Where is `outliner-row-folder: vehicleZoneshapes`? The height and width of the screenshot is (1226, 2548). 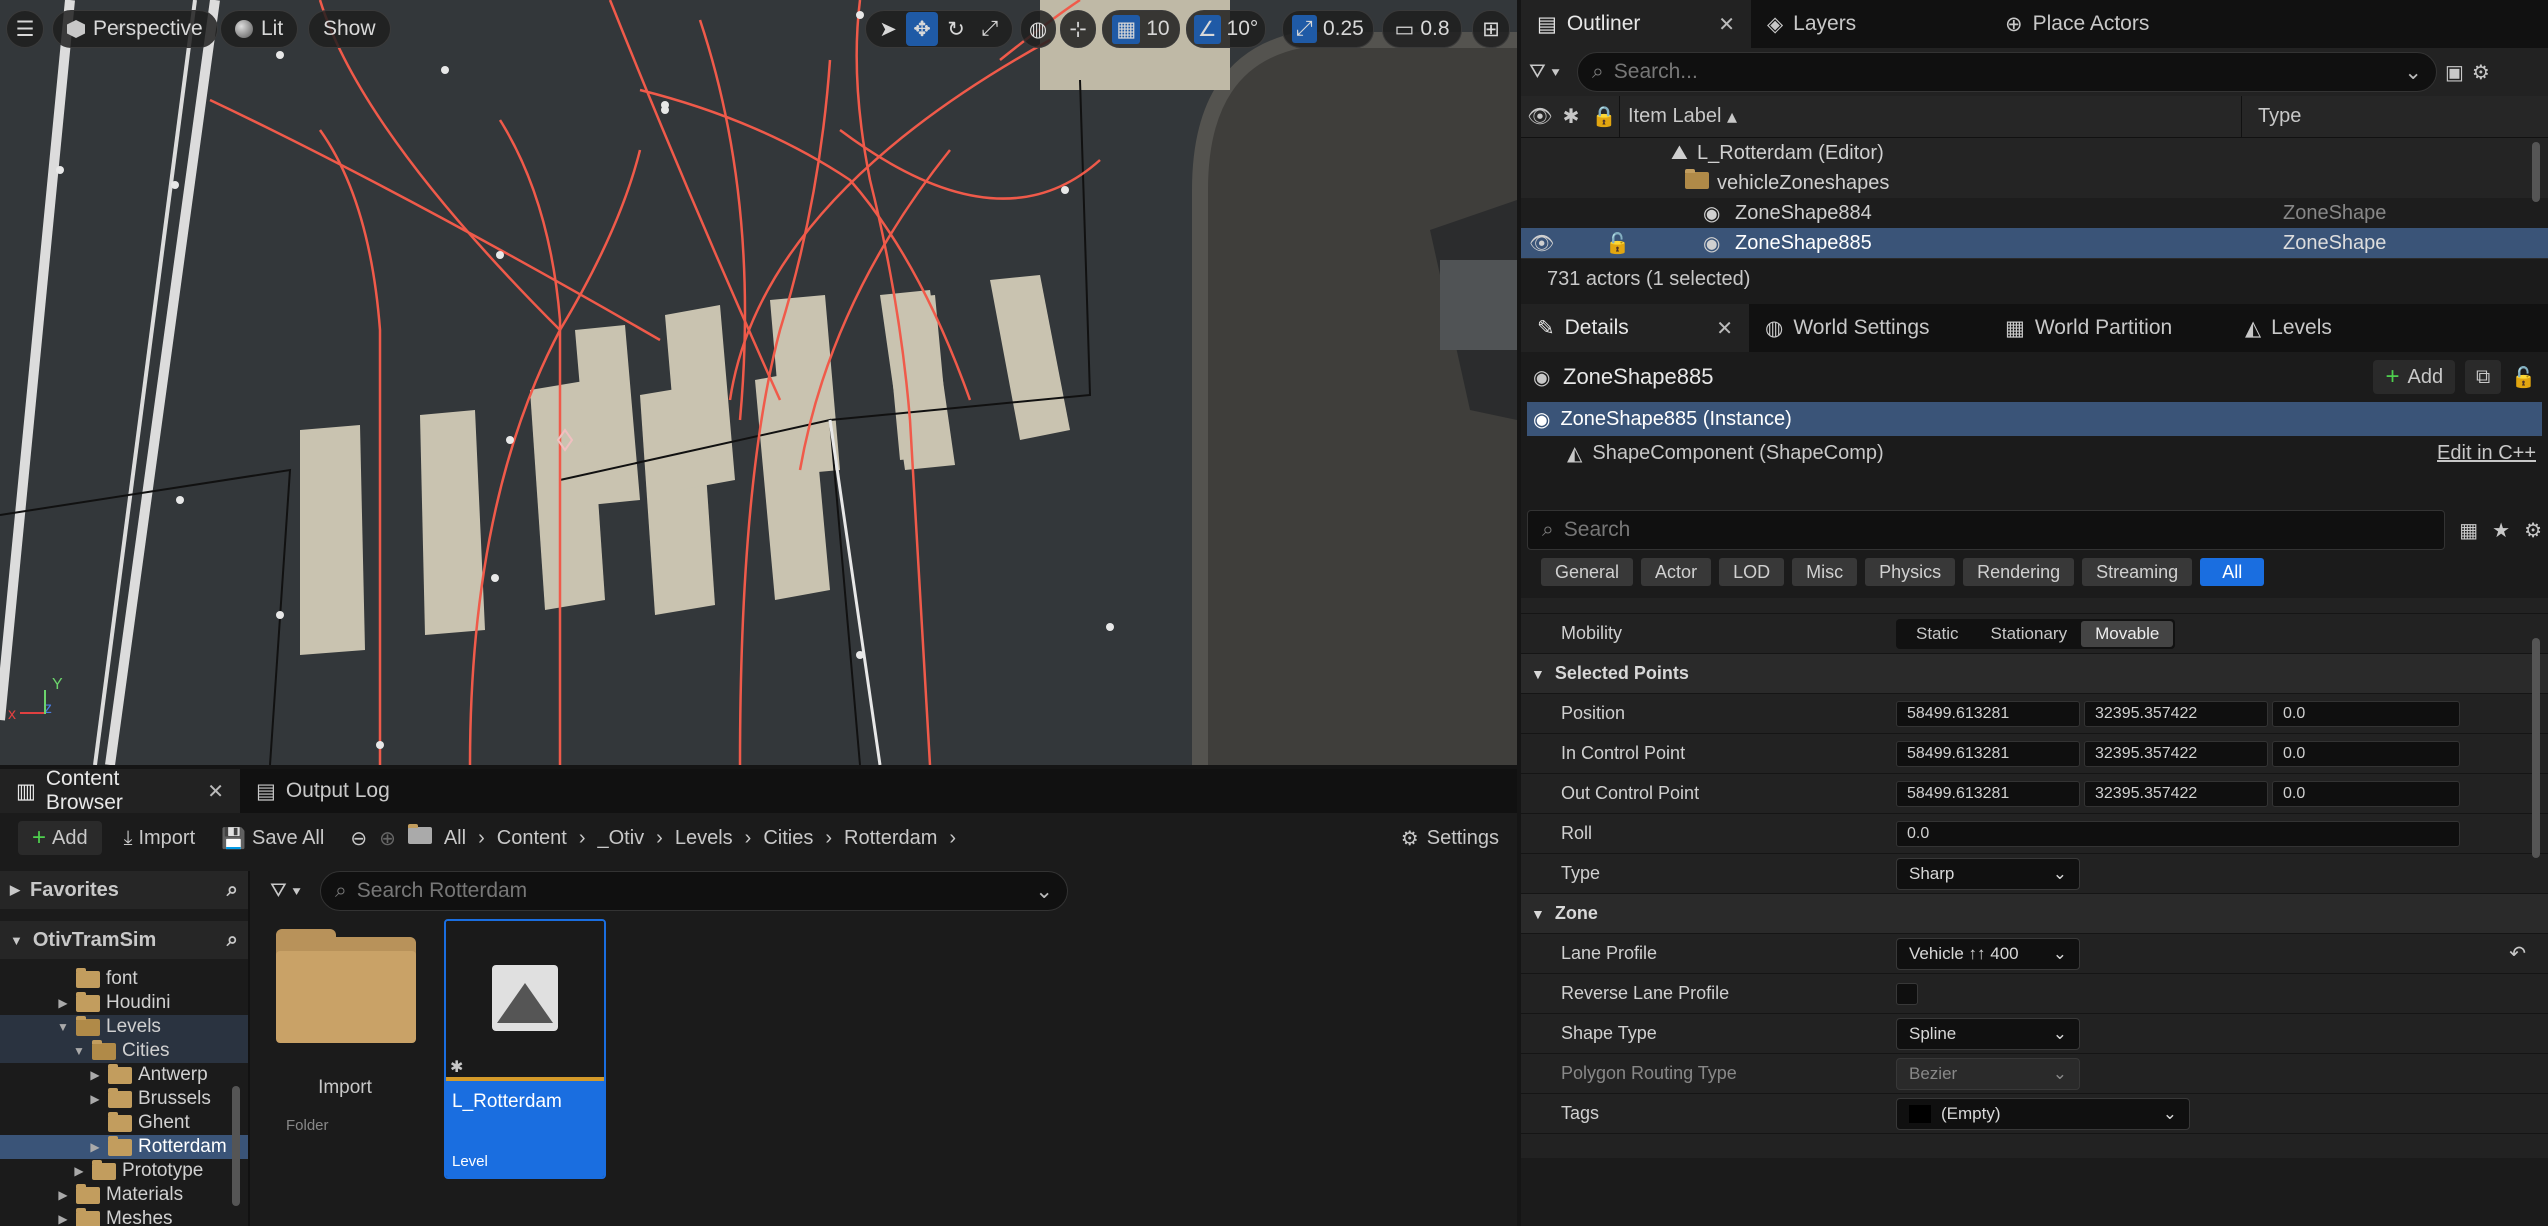 outliner-row-folder: vehicleZoneshapes is located at coordinates (2034, 183).